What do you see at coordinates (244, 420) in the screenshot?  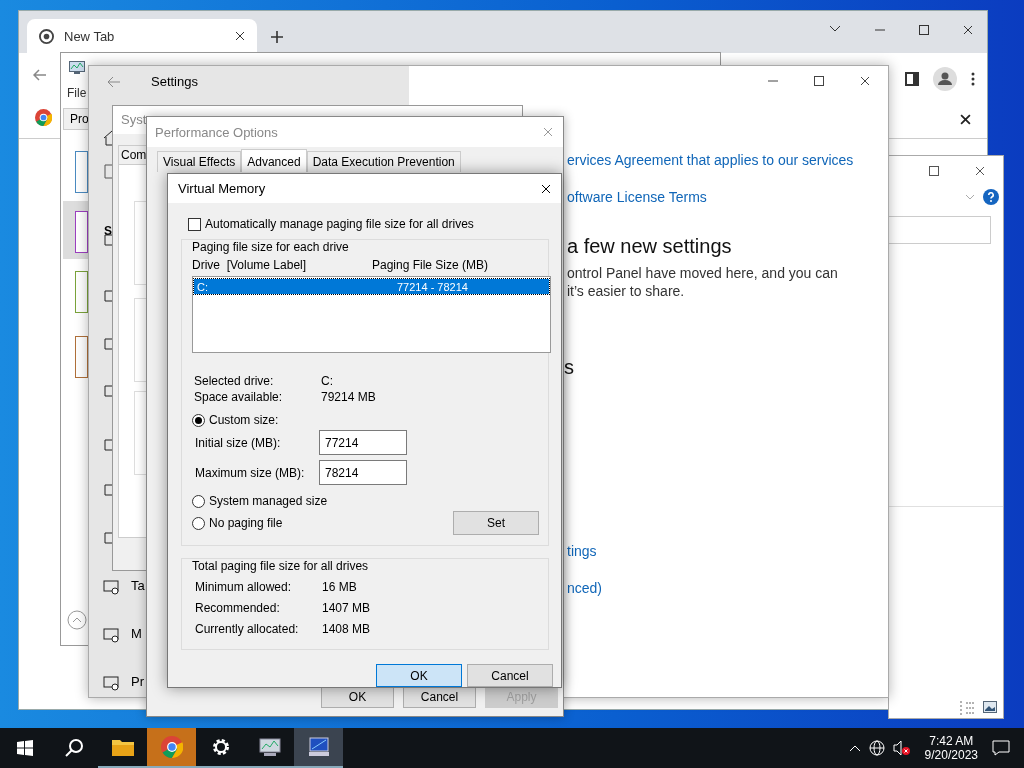 I see `radio-label: Custom size:` at bounding box center [244, 420].